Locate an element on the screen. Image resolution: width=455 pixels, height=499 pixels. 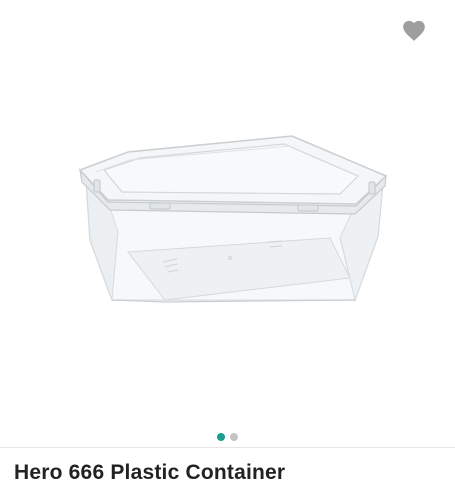
divider is located at coordinates (227, 447).